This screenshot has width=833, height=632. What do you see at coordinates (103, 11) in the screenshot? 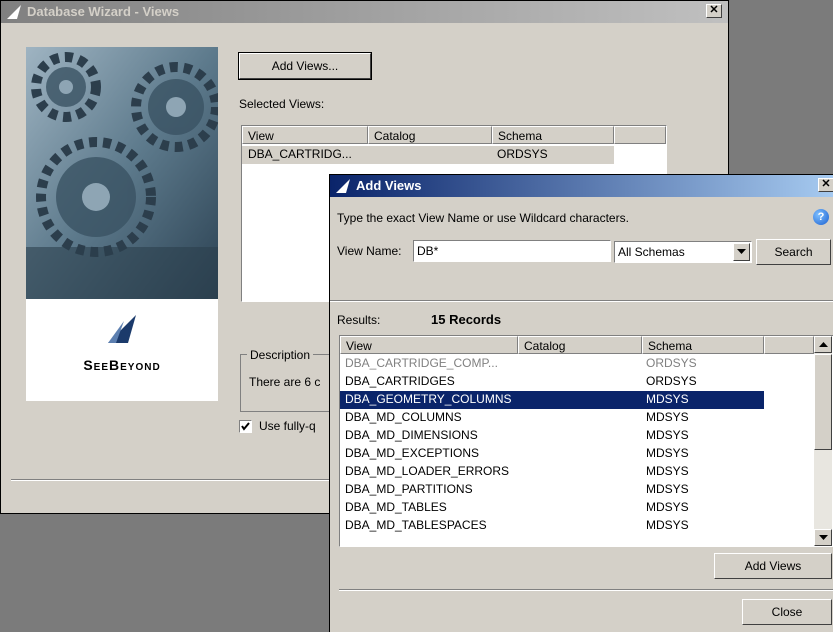
I see `wizard-title: Database Wizard - Views` at bounding box center [103, 11].